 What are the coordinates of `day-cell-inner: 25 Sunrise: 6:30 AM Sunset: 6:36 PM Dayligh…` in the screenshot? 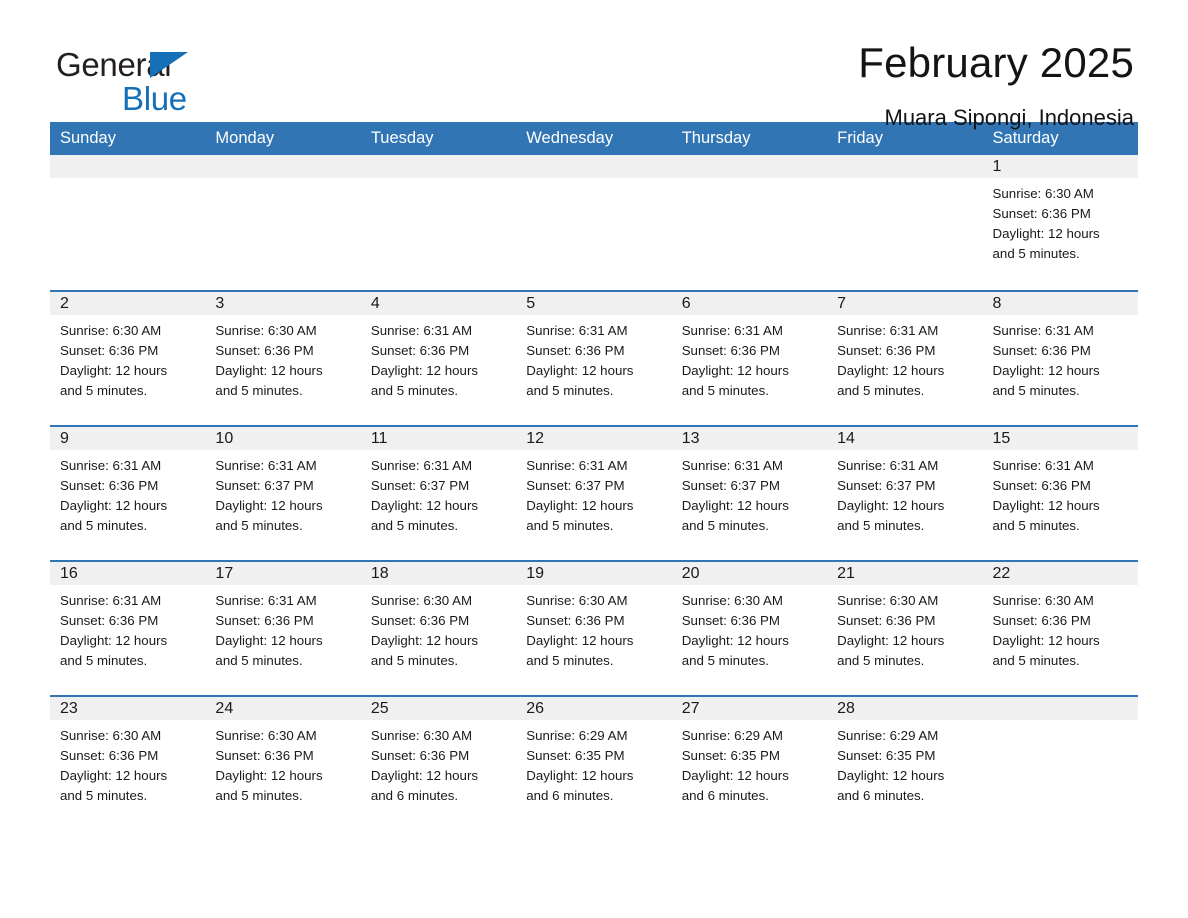 It's located at (438, 764).